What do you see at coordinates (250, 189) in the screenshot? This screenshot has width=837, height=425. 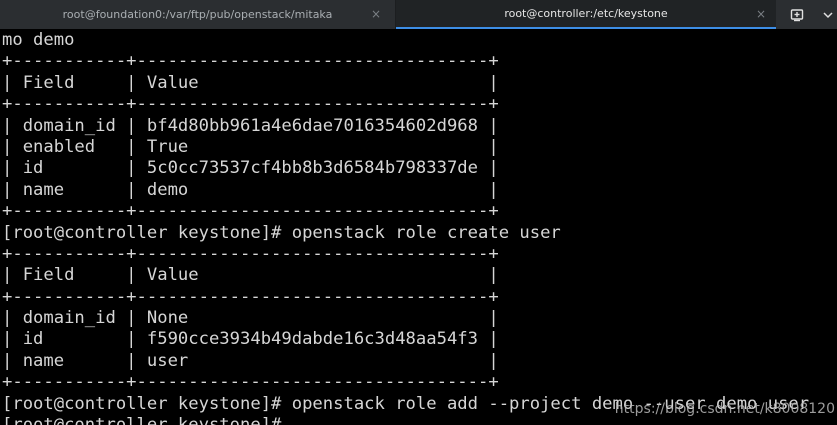 I see `terminal-line: | name | demo |` at bounding box center [250, 189].